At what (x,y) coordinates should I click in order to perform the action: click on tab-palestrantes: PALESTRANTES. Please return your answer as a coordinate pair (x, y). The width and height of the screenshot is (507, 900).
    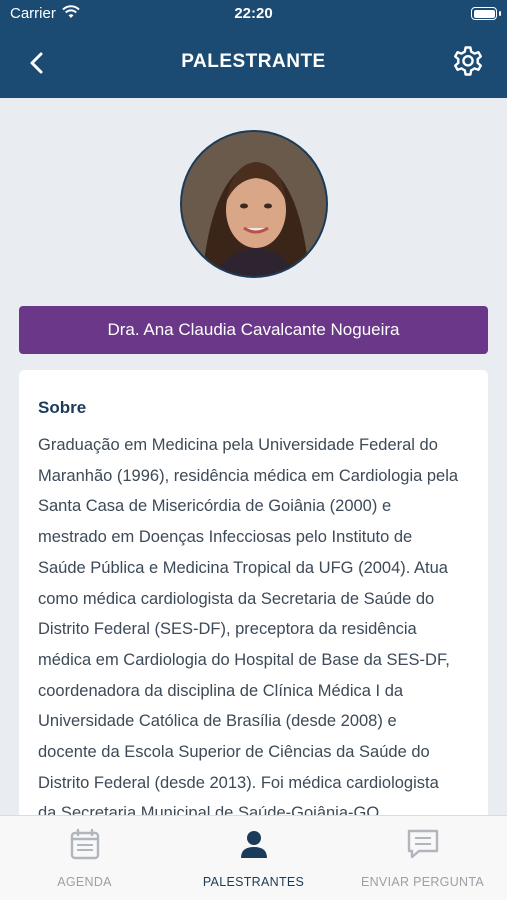
    Looking at the image, I should click on (253, 858).